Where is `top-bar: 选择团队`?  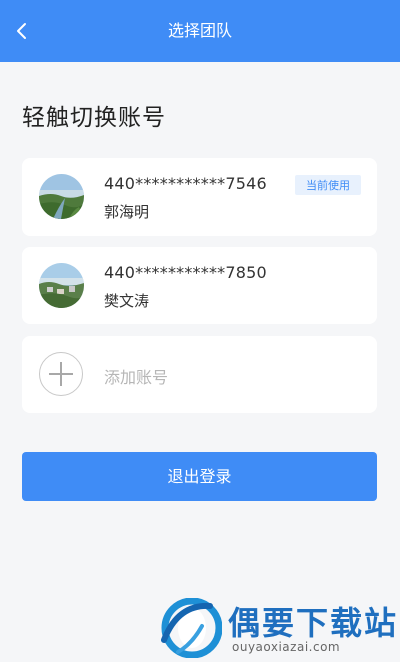 top-bar: 选择团队 is located at coordinates (200, 31).